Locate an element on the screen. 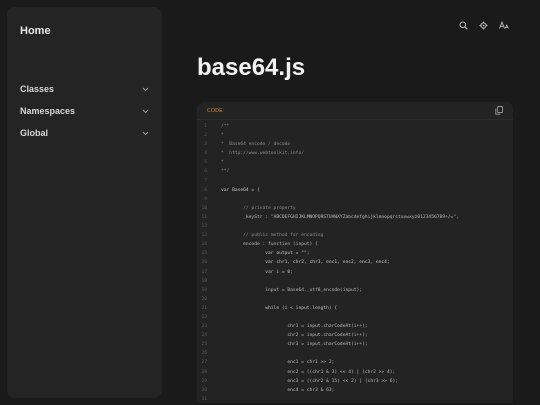  line-number: 14 is located at coordinates (204, 245).